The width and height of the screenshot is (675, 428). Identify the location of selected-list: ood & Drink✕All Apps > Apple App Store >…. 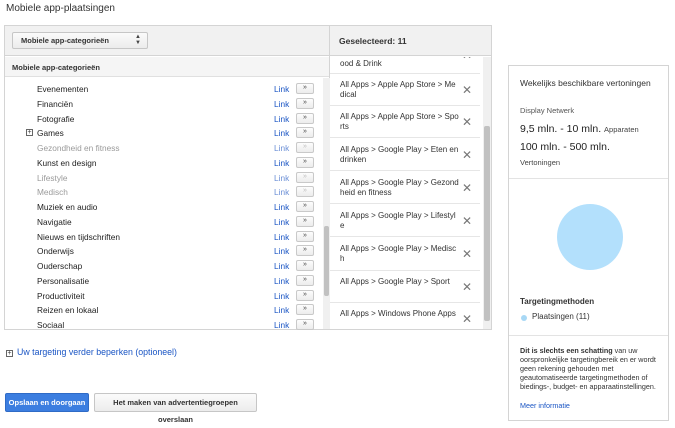
(406, 193).